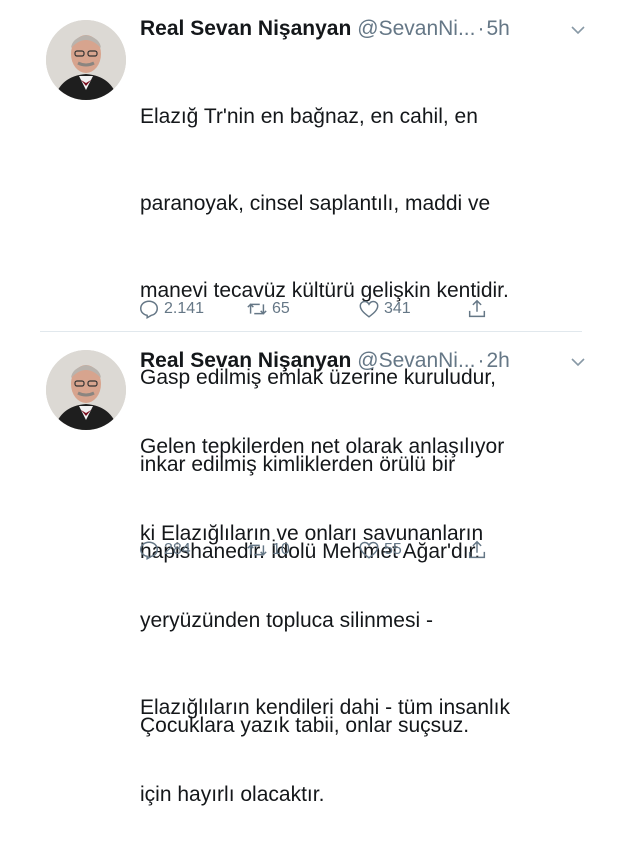 The height and width of the screenshot is (867, 618). Describe the element at coordinates (315, 203) in the screenshot. I see `tweet-text-line: paranoyak, cinsel saplantılı, maddi ve` at that location.